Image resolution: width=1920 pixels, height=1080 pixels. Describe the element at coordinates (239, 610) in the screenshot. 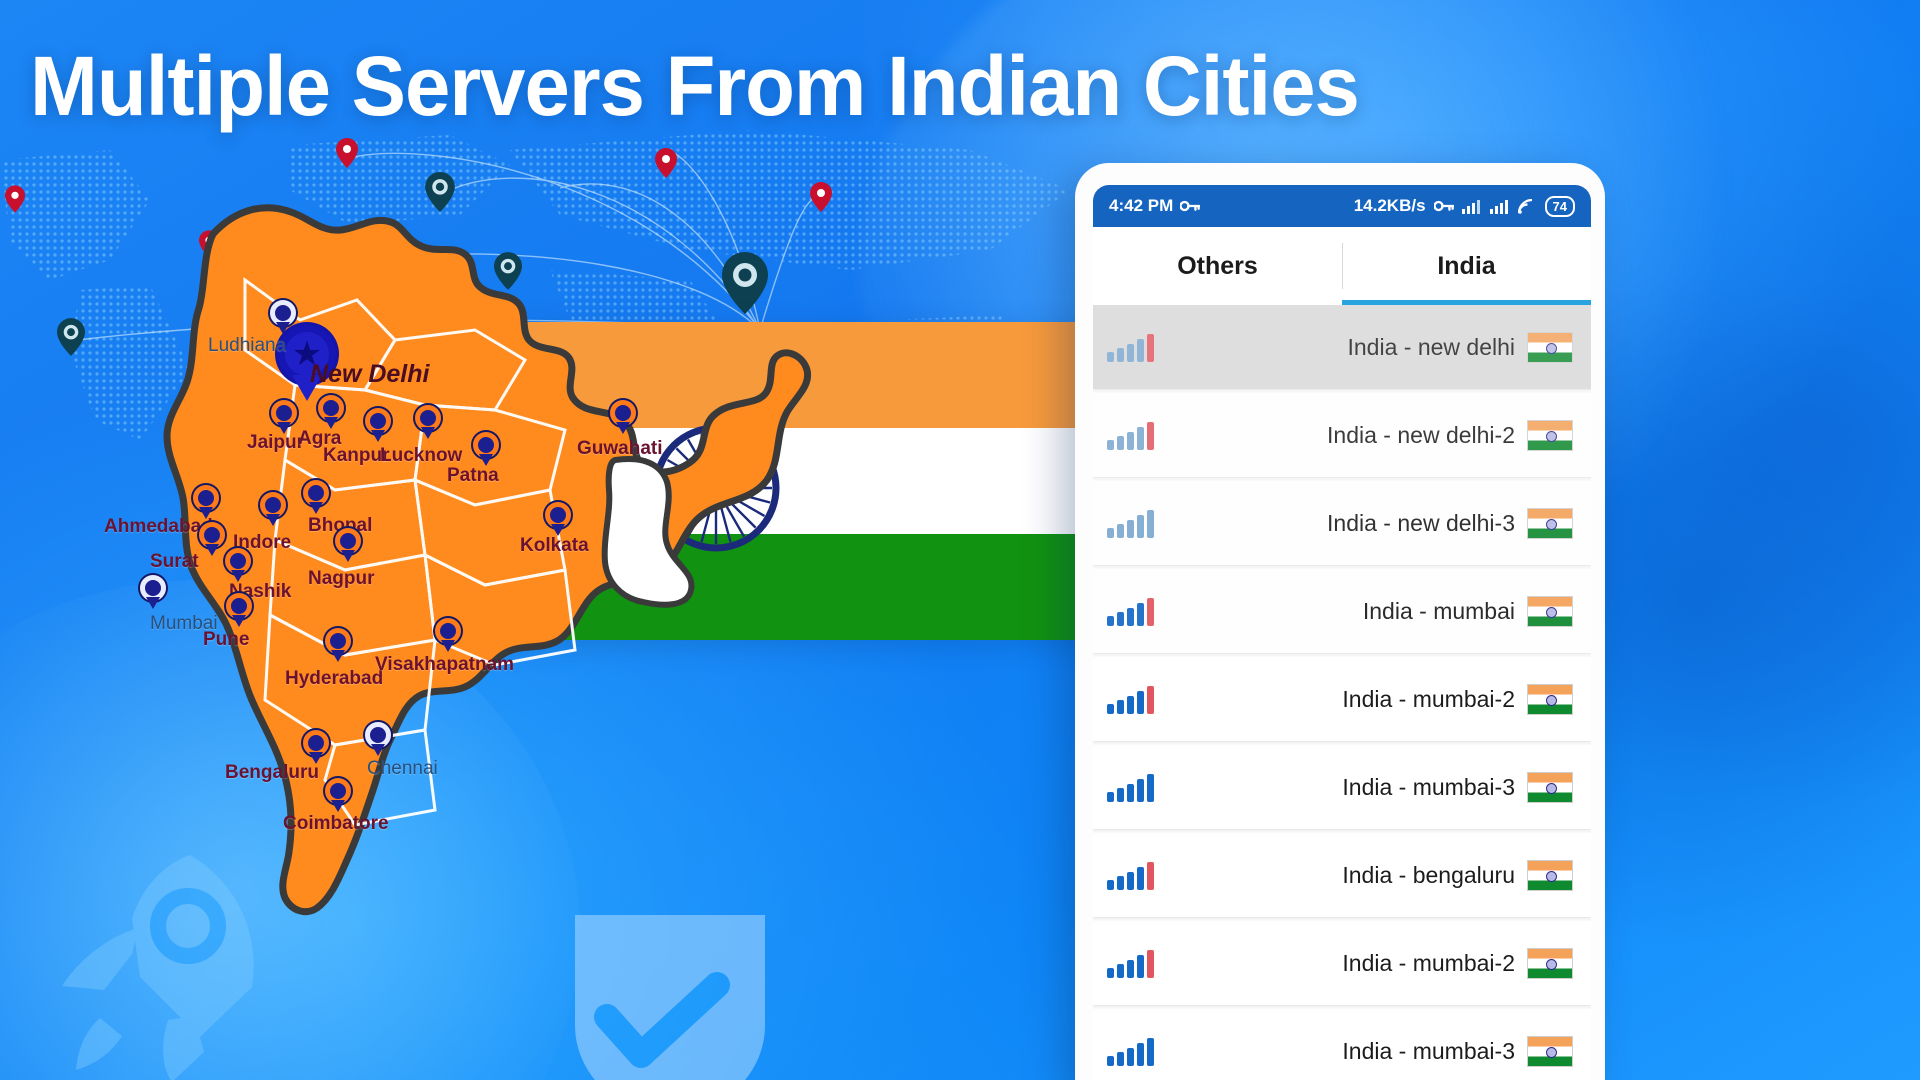

I see `map-pin-pune` at that location.